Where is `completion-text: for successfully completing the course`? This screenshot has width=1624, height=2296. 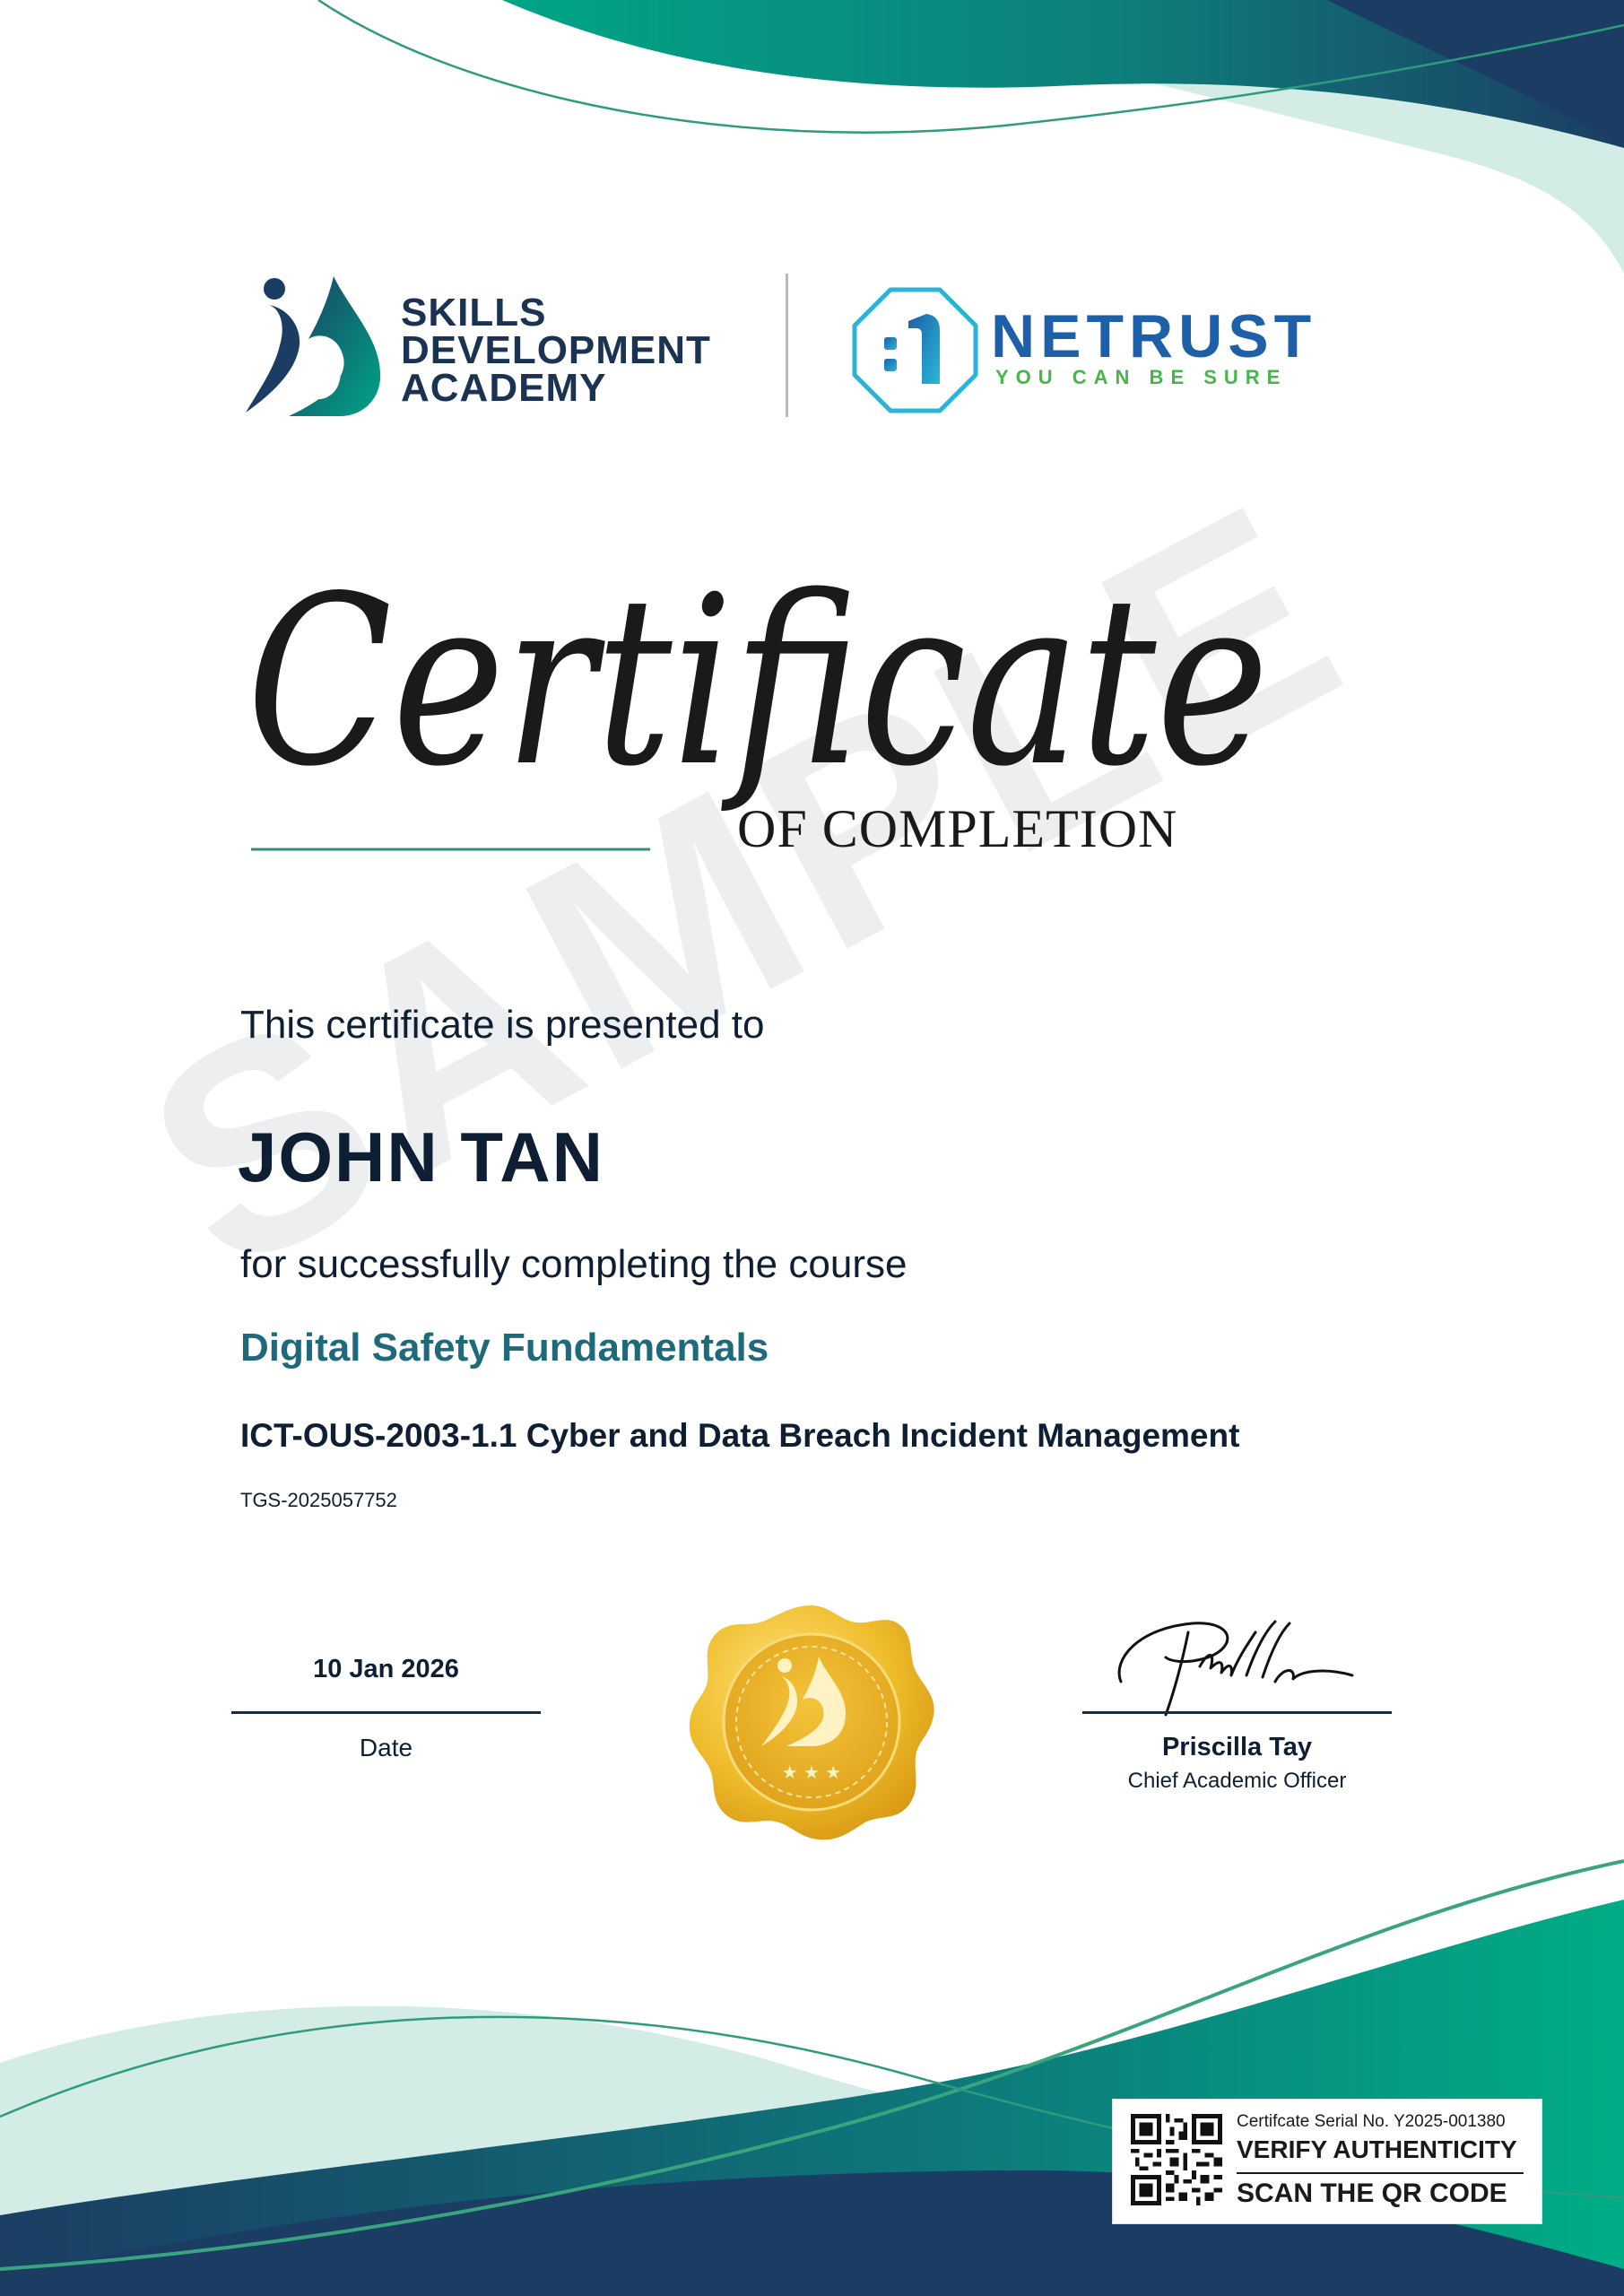 completion-text: for successfully completing the course is located at coordinates (574, 1264).